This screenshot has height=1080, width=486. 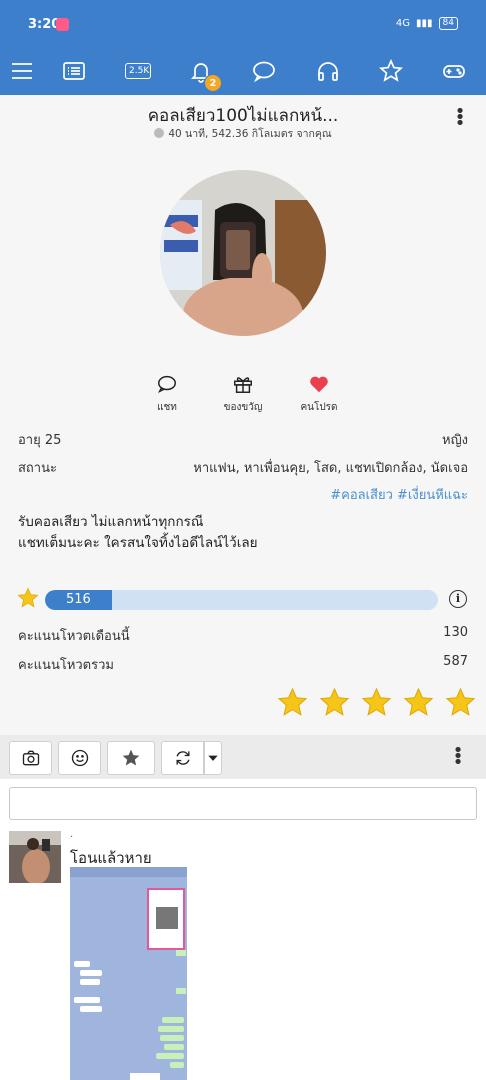 I want to click on star-filled-icon, so click(x=131, y=757).